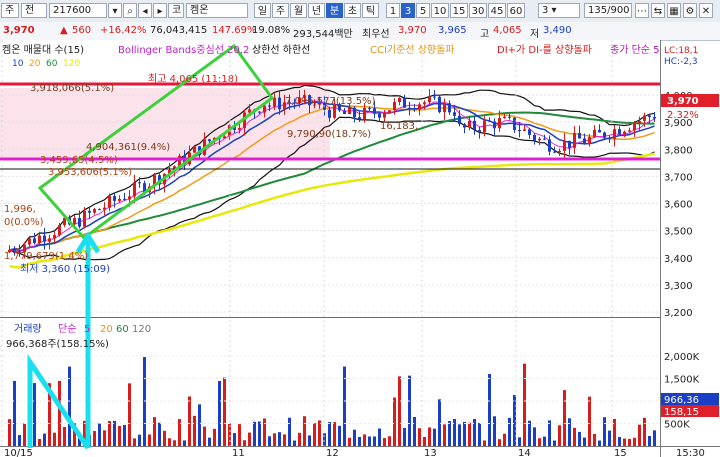 This screenshot has width=720, height=457. I want to click on period-button-6: 틱, so click(370, 10).